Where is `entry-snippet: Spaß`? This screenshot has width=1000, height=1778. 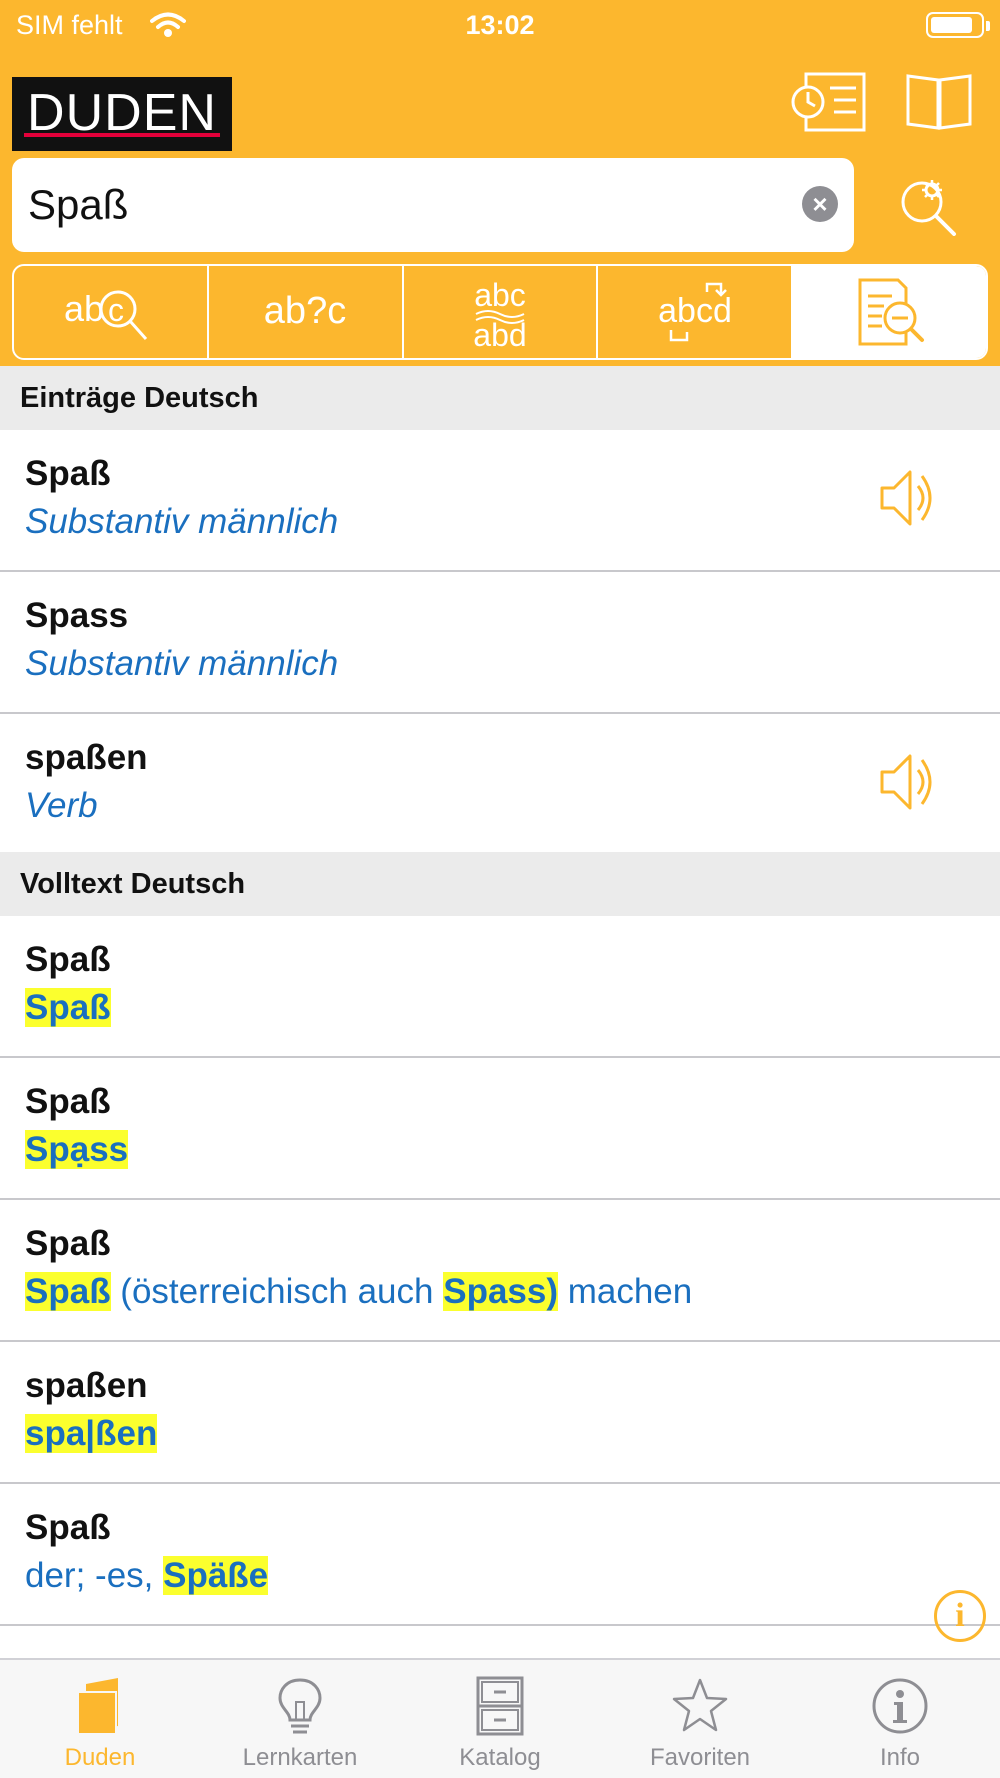
entry-snippet: Spaß is located at coordinates (68, 1007).